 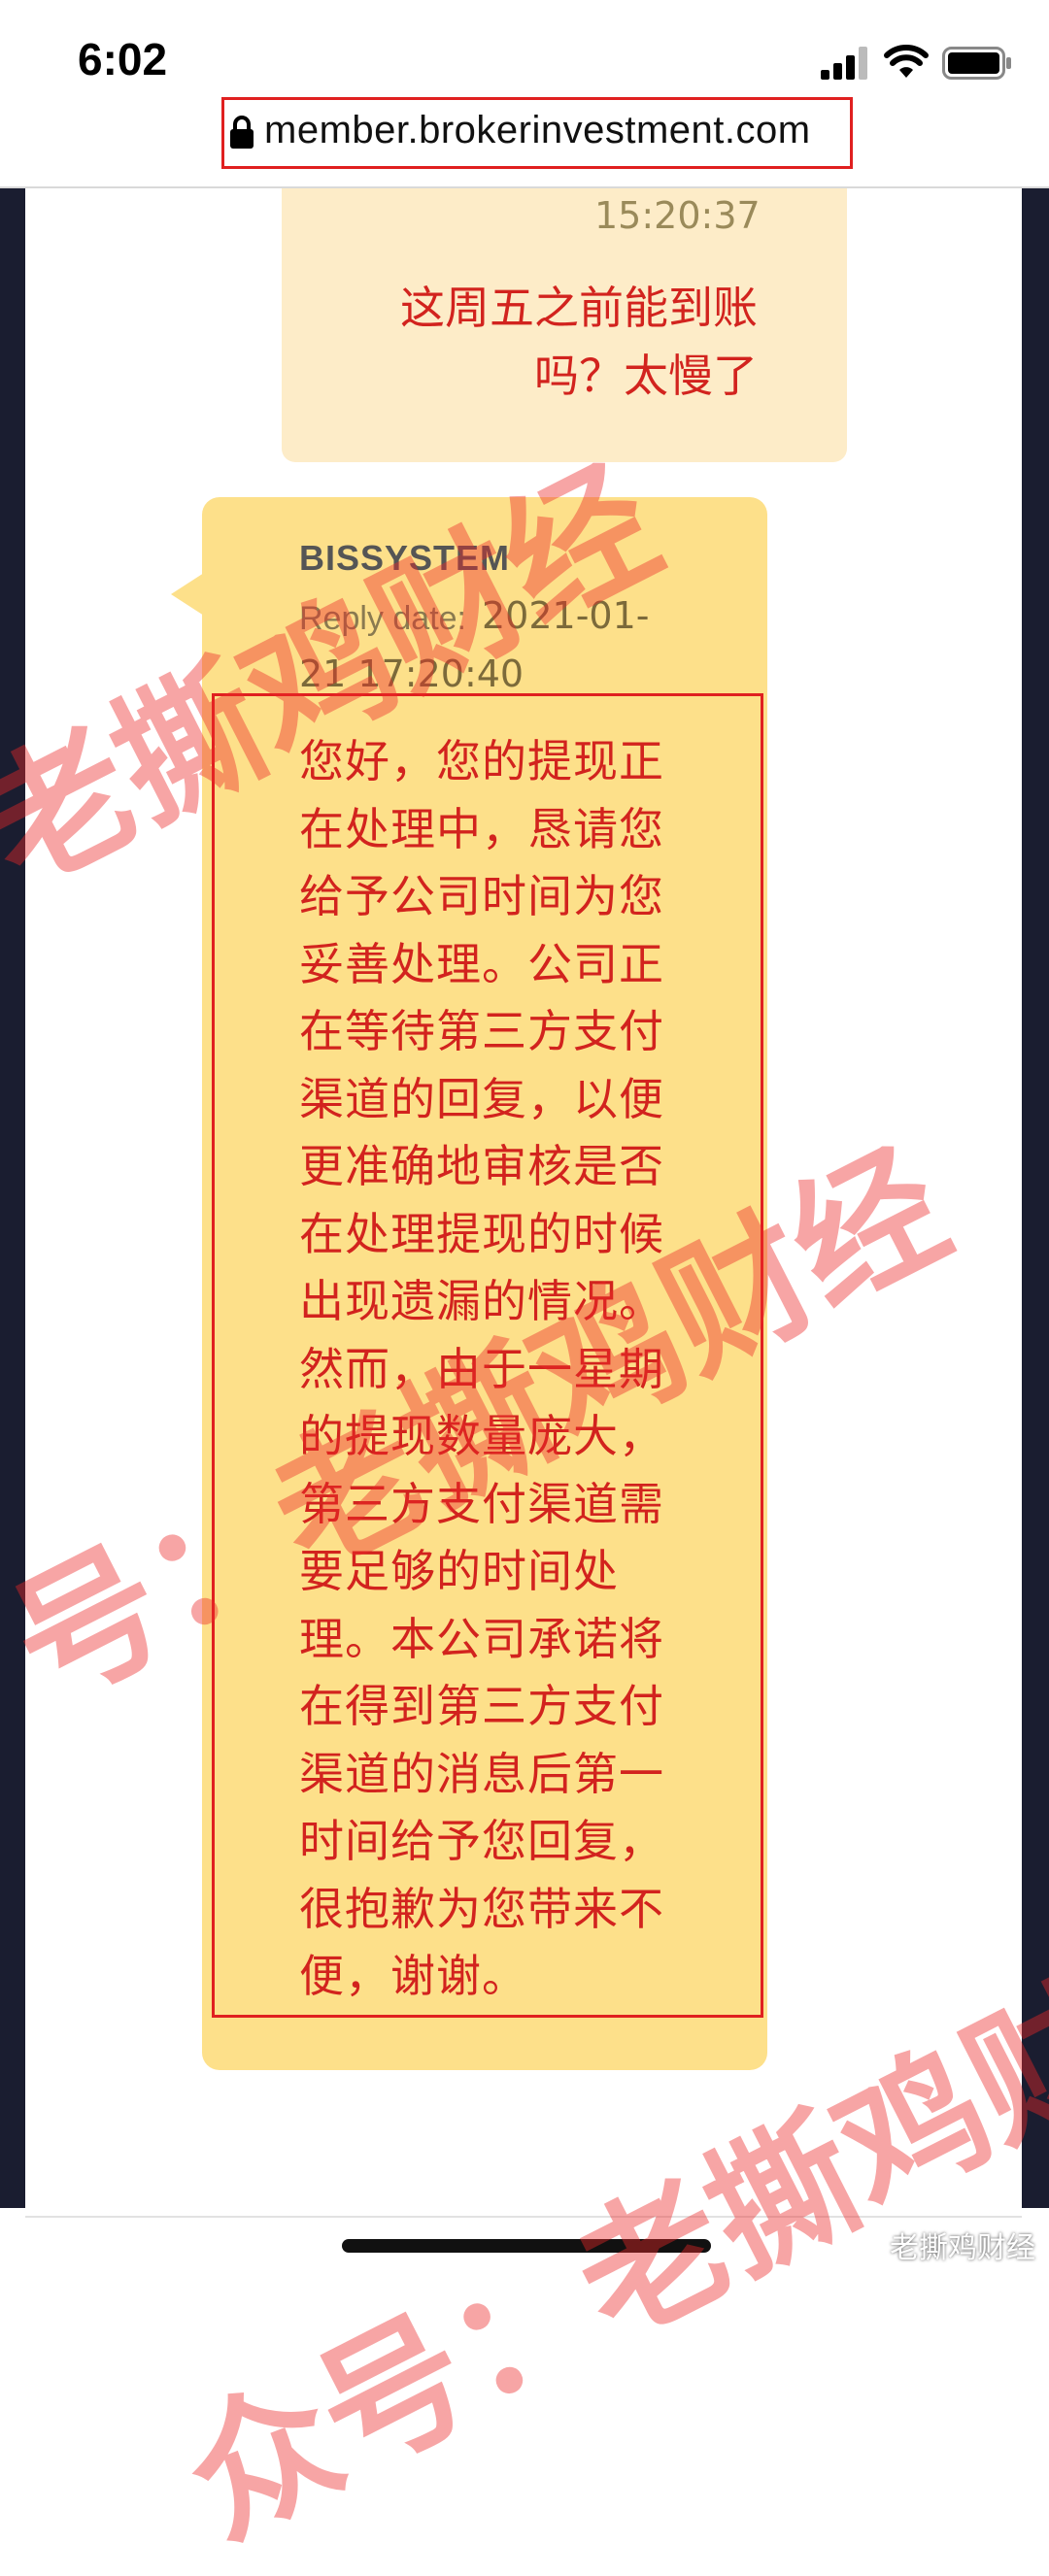 I want to click on wifi-icon, so click(x=907, y=62).